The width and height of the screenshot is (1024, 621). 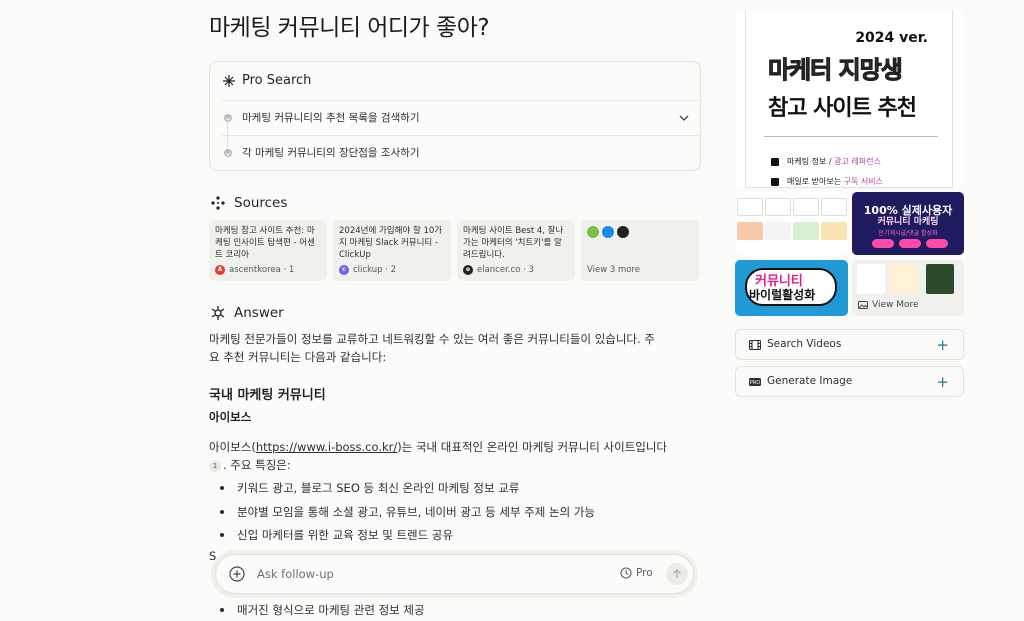 I want to click on thumbnail-image, so click(x=791, y=223).